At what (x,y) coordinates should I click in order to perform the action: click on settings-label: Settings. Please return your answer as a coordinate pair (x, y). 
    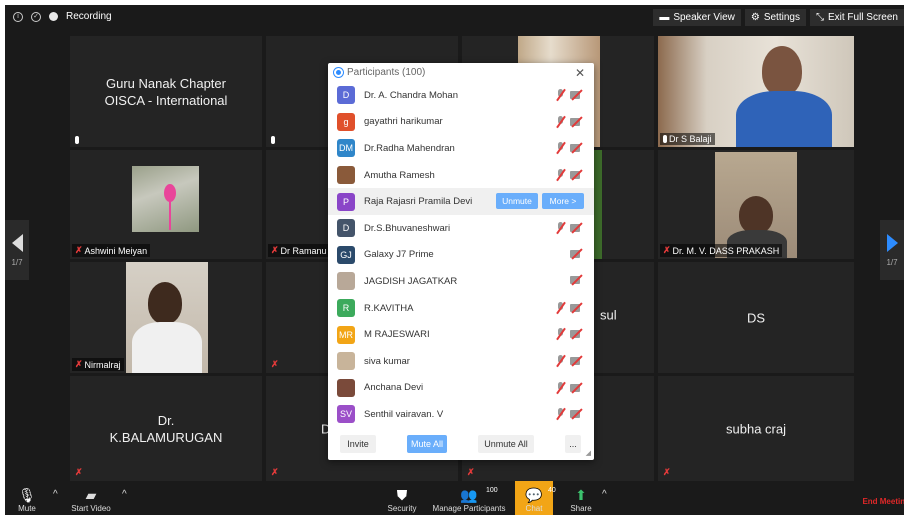
    Looking at the image, I should click on (781, 17).